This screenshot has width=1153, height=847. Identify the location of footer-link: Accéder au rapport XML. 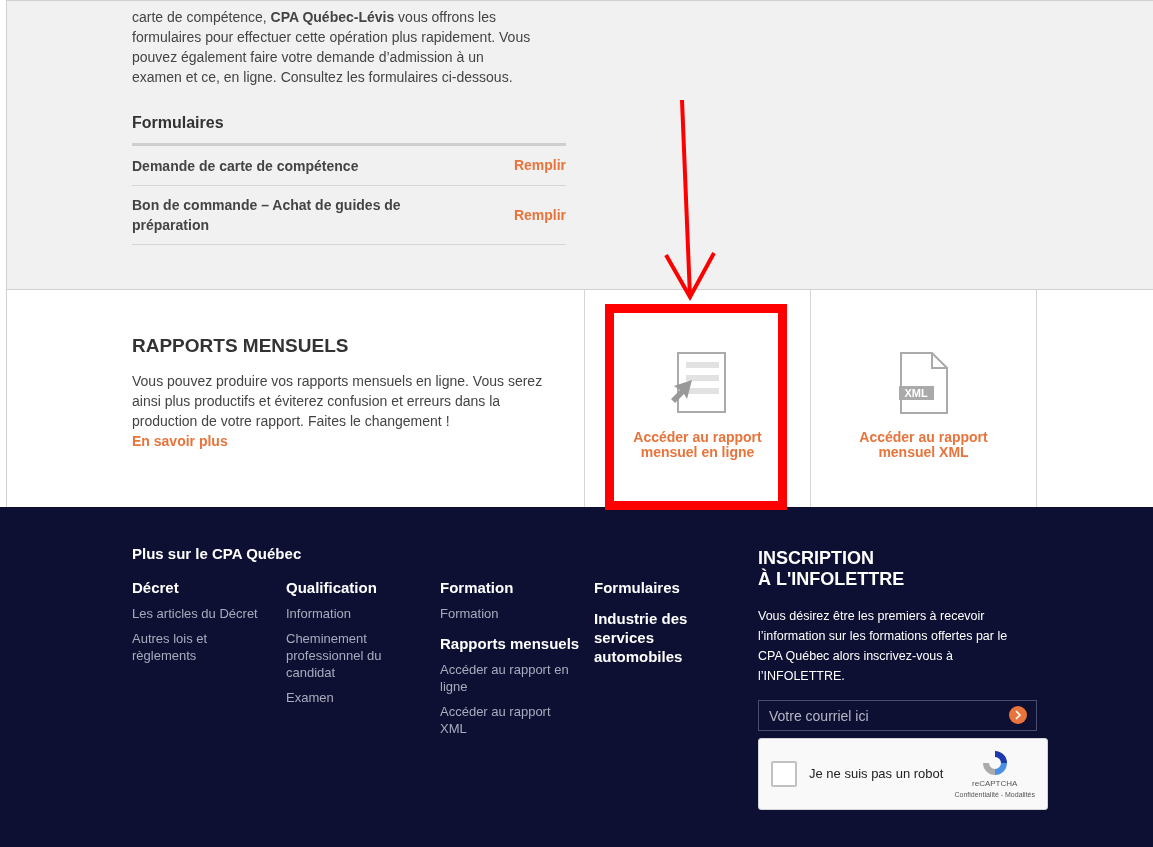
(510, 719).